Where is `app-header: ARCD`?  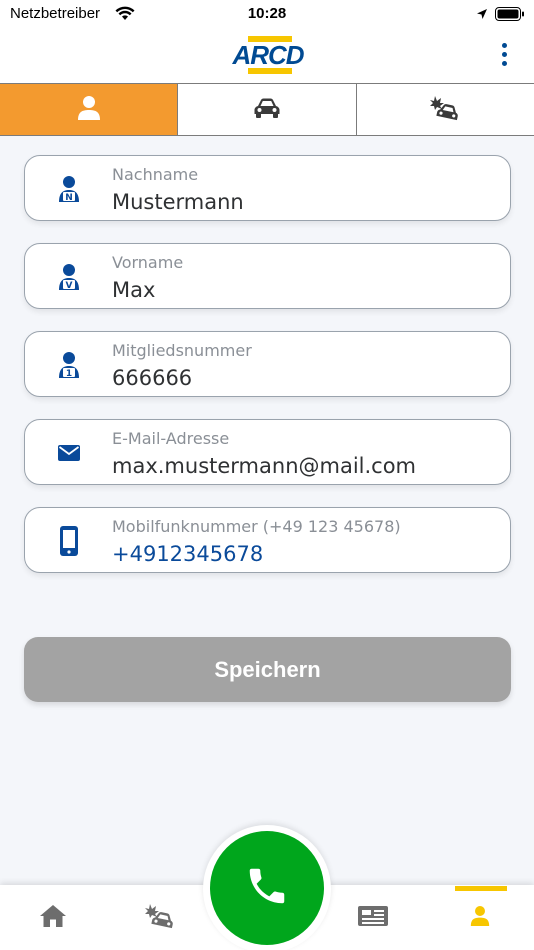
app-header: ARCD is located at coordinates (267, 55).